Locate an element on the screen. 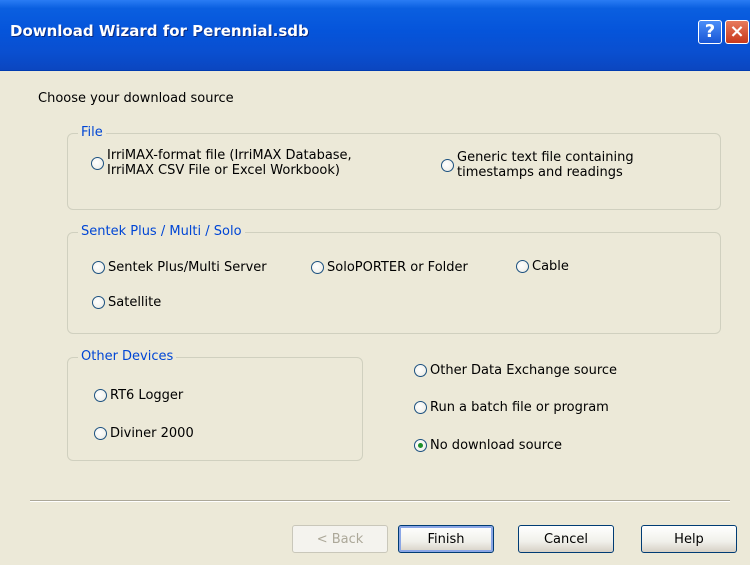 Image resolution: width=750 pixels, height=565 pixels. other-devices-group-legend: Other Devices is located at coordinates (127, 356).